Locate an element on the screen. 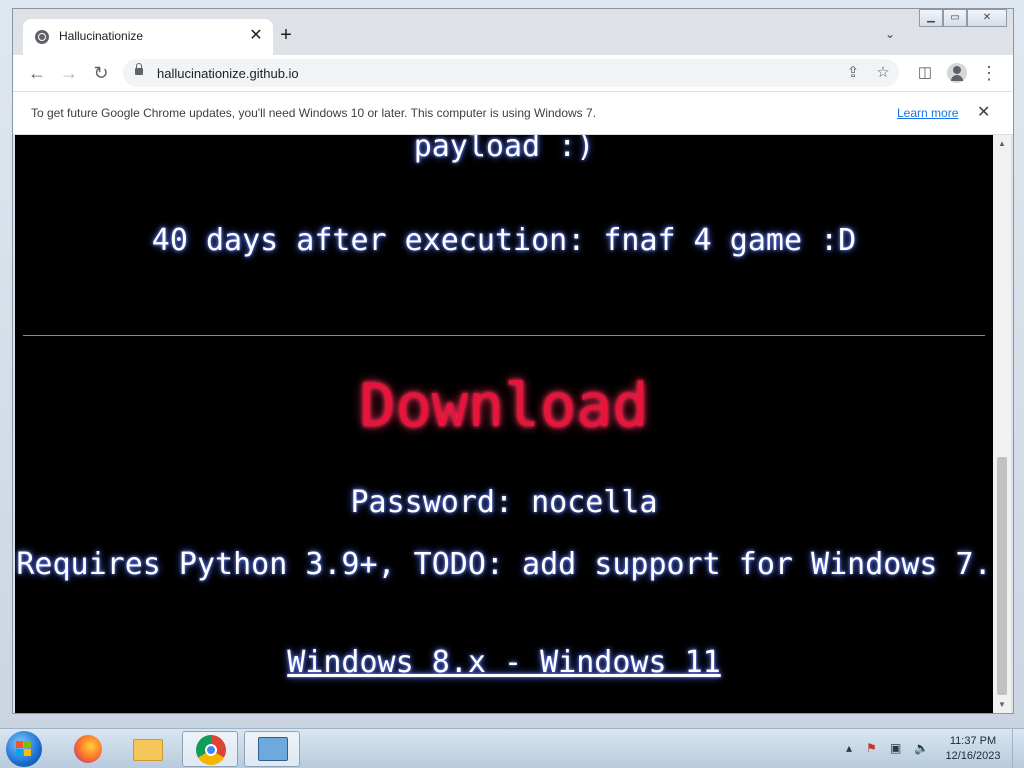 The image size is (1024, 768). learn-more-link: Learn more is located at coordinates (927, 113).